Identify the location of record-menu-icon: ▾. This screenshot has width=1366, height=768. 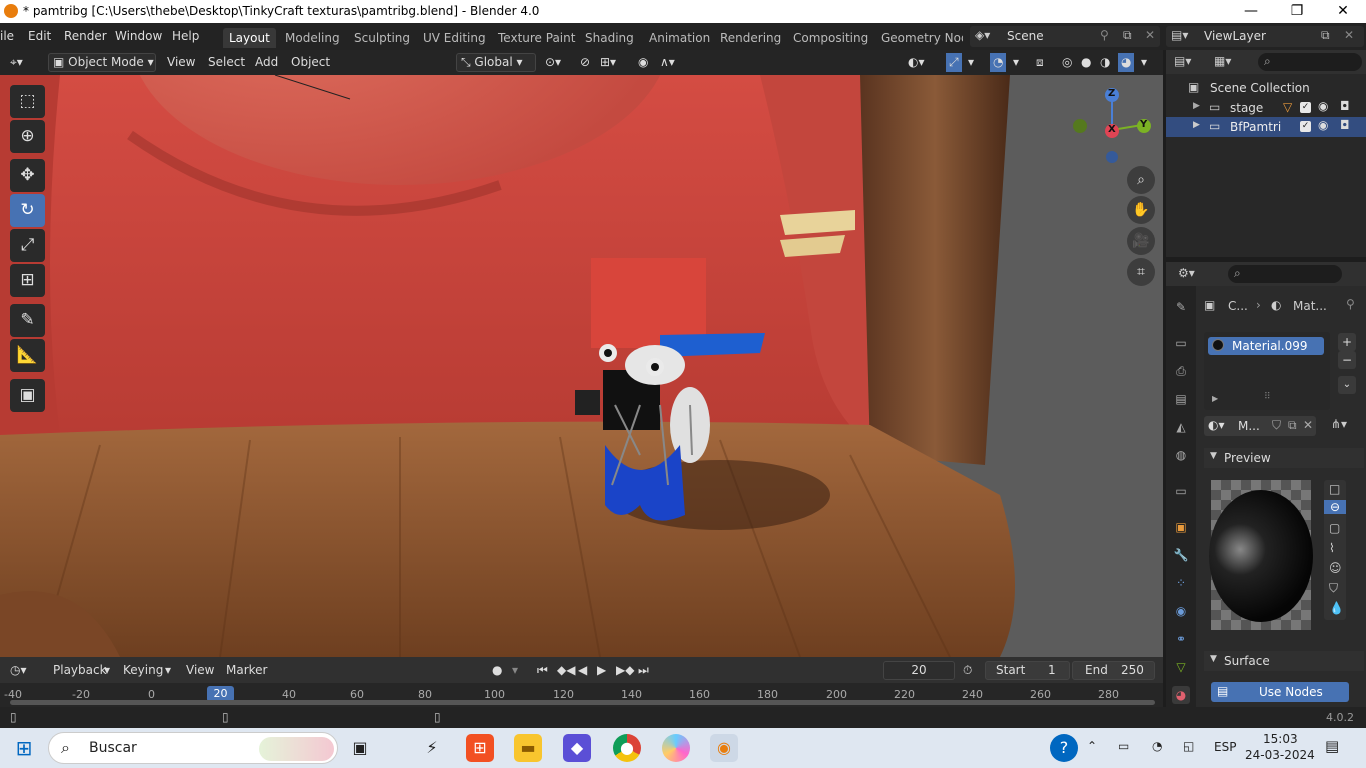
(515, 670).